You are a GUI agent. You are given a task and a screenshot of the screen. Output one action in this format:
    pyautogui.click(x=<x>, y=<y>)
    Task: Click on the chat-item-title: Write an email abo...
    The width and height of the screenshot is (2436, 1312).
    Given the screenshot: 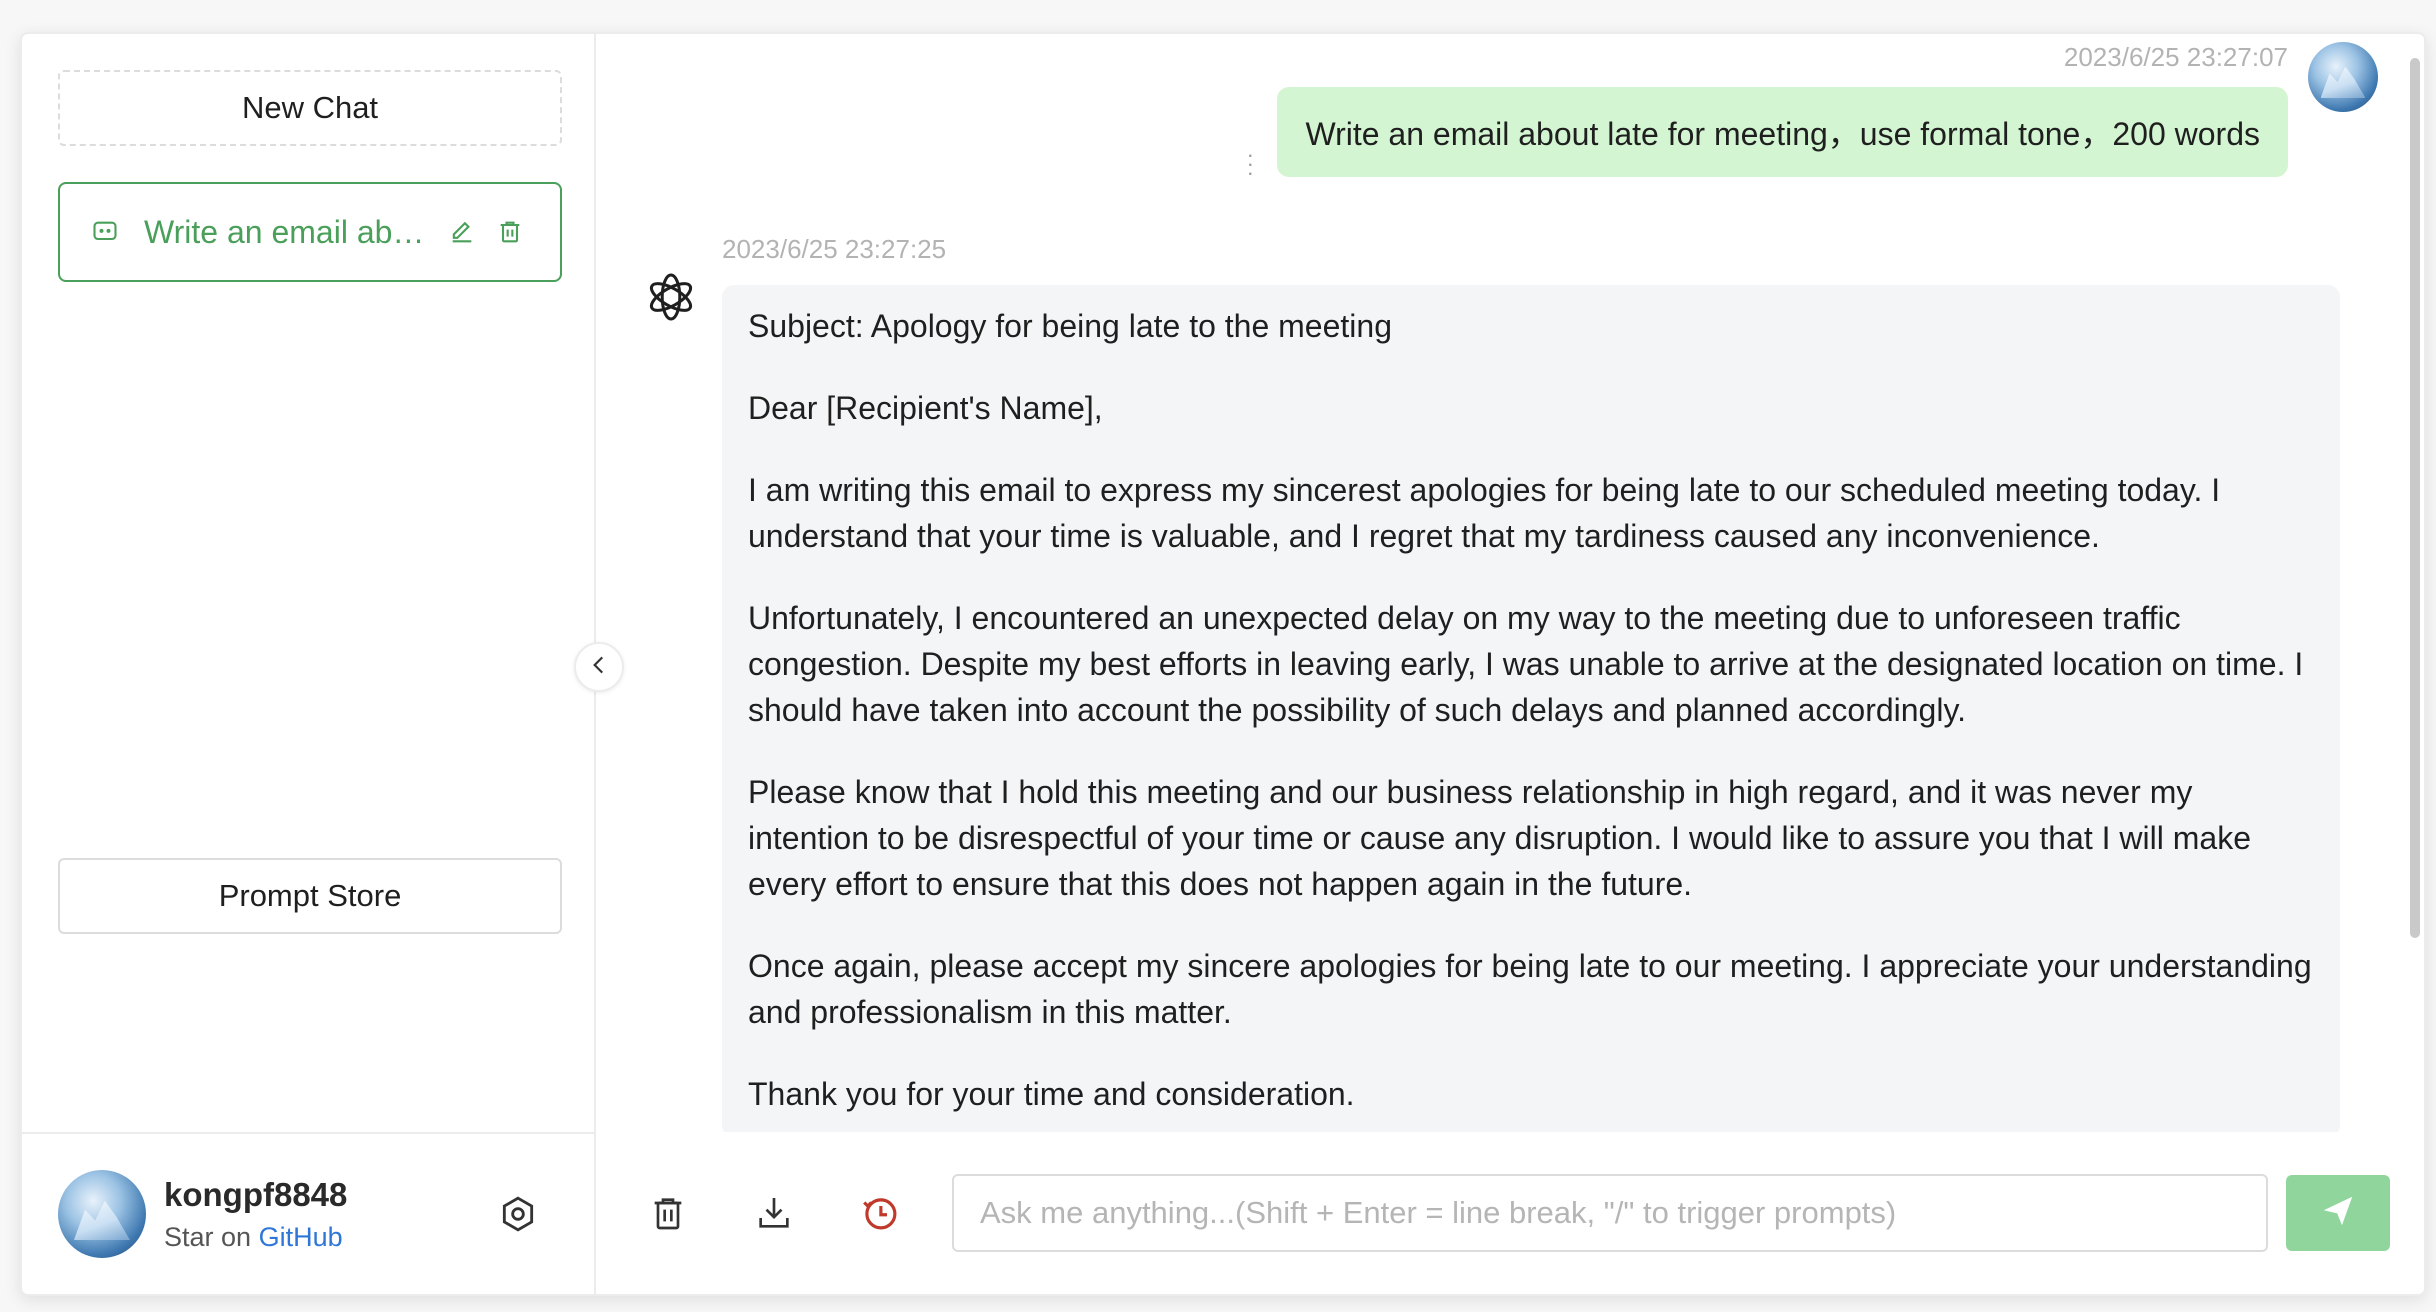 What is the action you would take?
    pyautogui.click(x=289, y=231)
    